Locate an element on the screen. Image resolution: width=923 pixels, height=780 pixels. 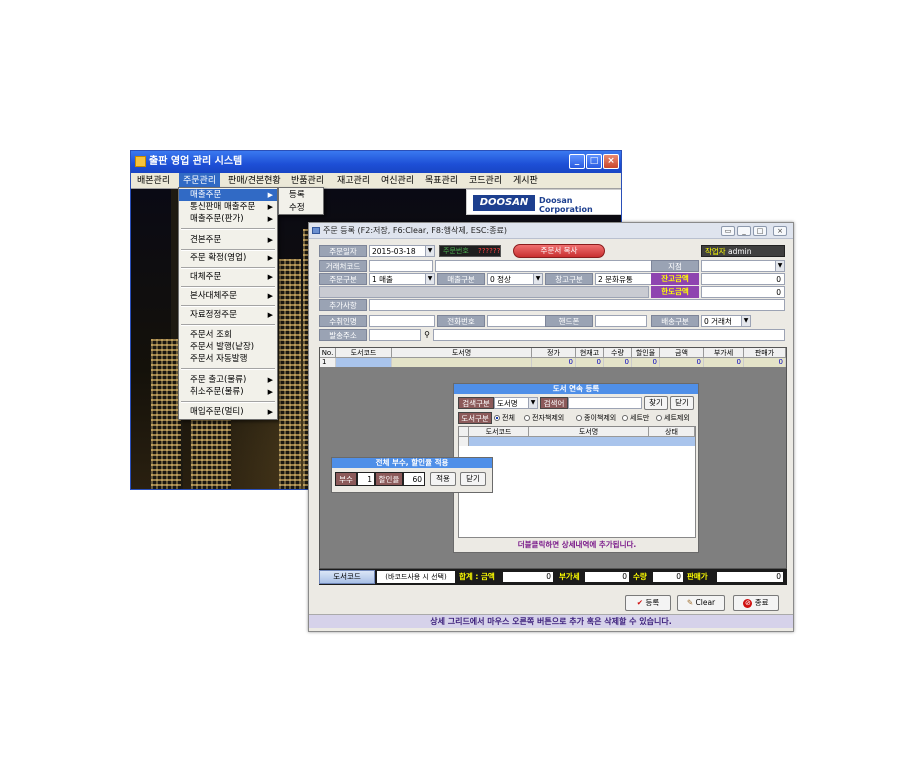
menu-item-order-shipping: 주문 출고(물류) ▶ is located at coordinates (228, 380).